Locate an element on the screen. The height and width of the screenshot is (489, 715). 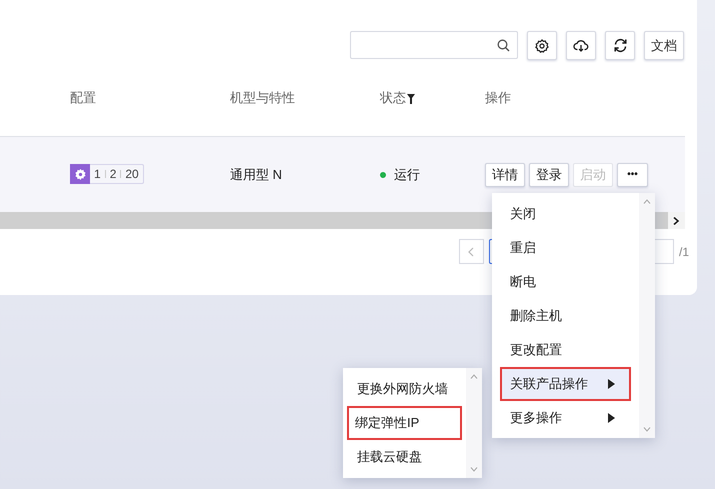
cloud-download-icon is located at coordinates (581, 45).